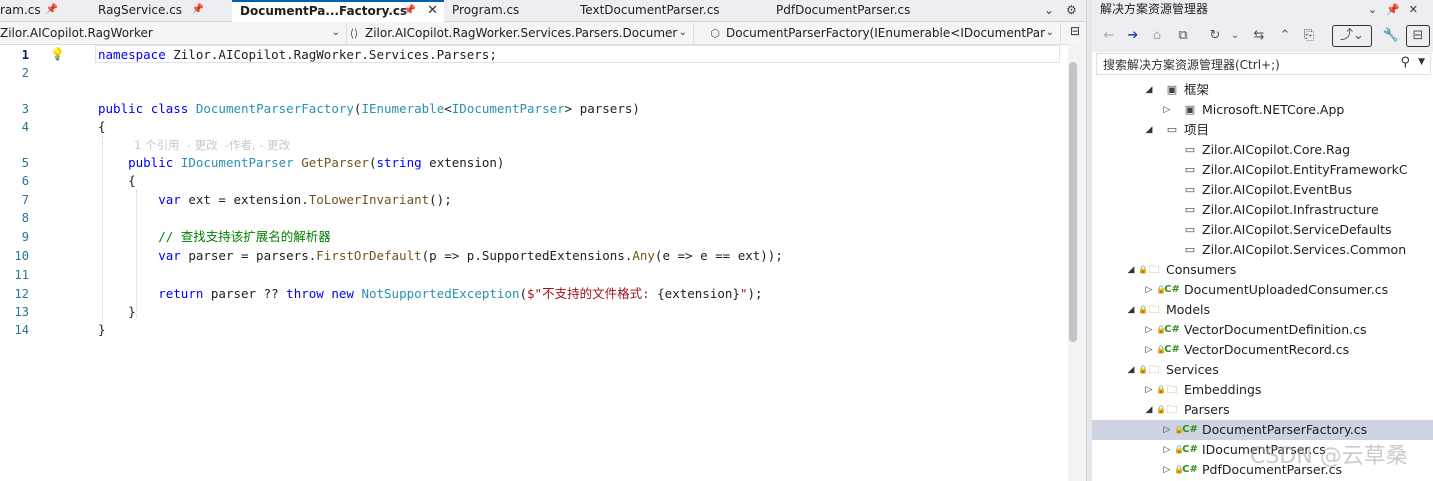 The height and width of the screenshot is (481, 1433). What do you see at coordinates (76, 33) in the screenshot?
I see `project-dropdown-label: Zilor.AICopilot.RagWorker` at bounding box center [76, 33].